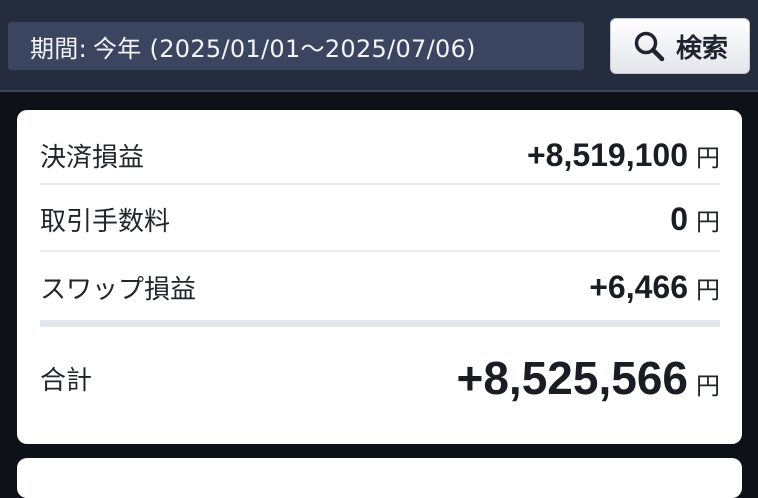 Image resolution: width=758 pixels, height=498 pixels. What do you see at coordinates (701, 48) in the screenshot?
I see `search-button-label: 検索` at bounding box center [701, 48].